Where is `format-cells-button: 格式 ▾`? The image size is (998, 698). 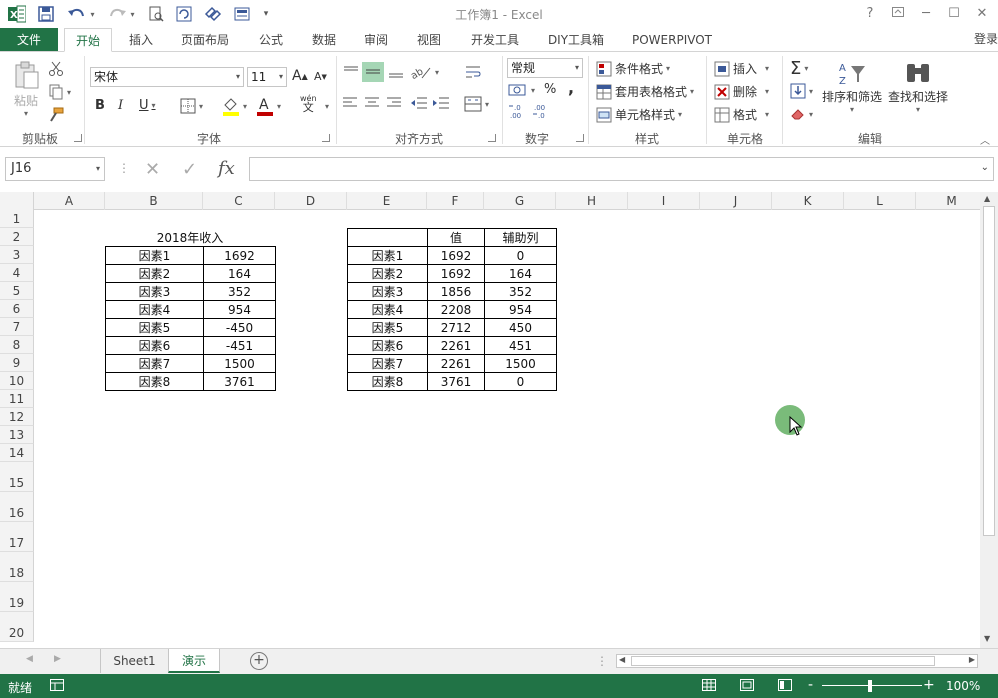 format-cells-button: 格式 ▾ is located at coordinates (741, 114).